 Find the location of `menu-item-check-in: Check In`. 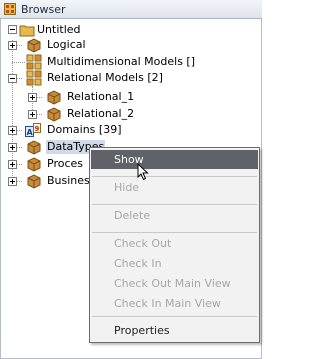

menu-item-check-in: Check In is located at coordinates (174, 263).